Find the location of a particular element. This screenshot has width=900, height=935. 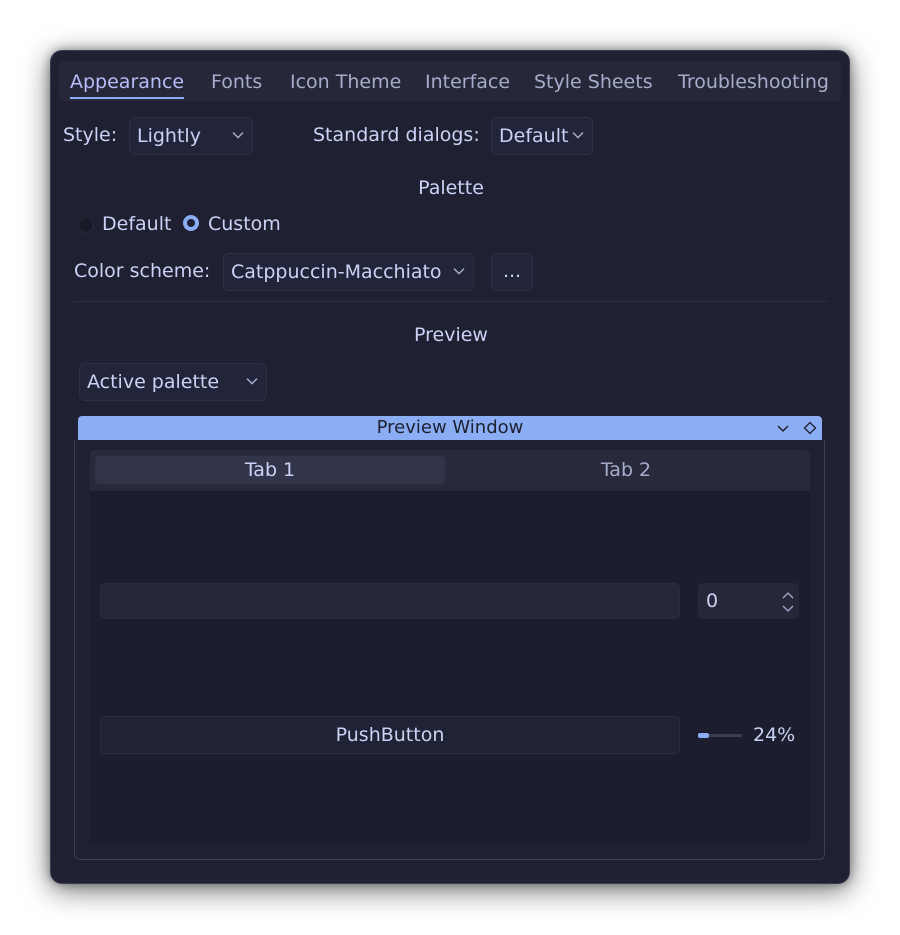

tab-appearance: Appearance is located at coordinates (127, 85).